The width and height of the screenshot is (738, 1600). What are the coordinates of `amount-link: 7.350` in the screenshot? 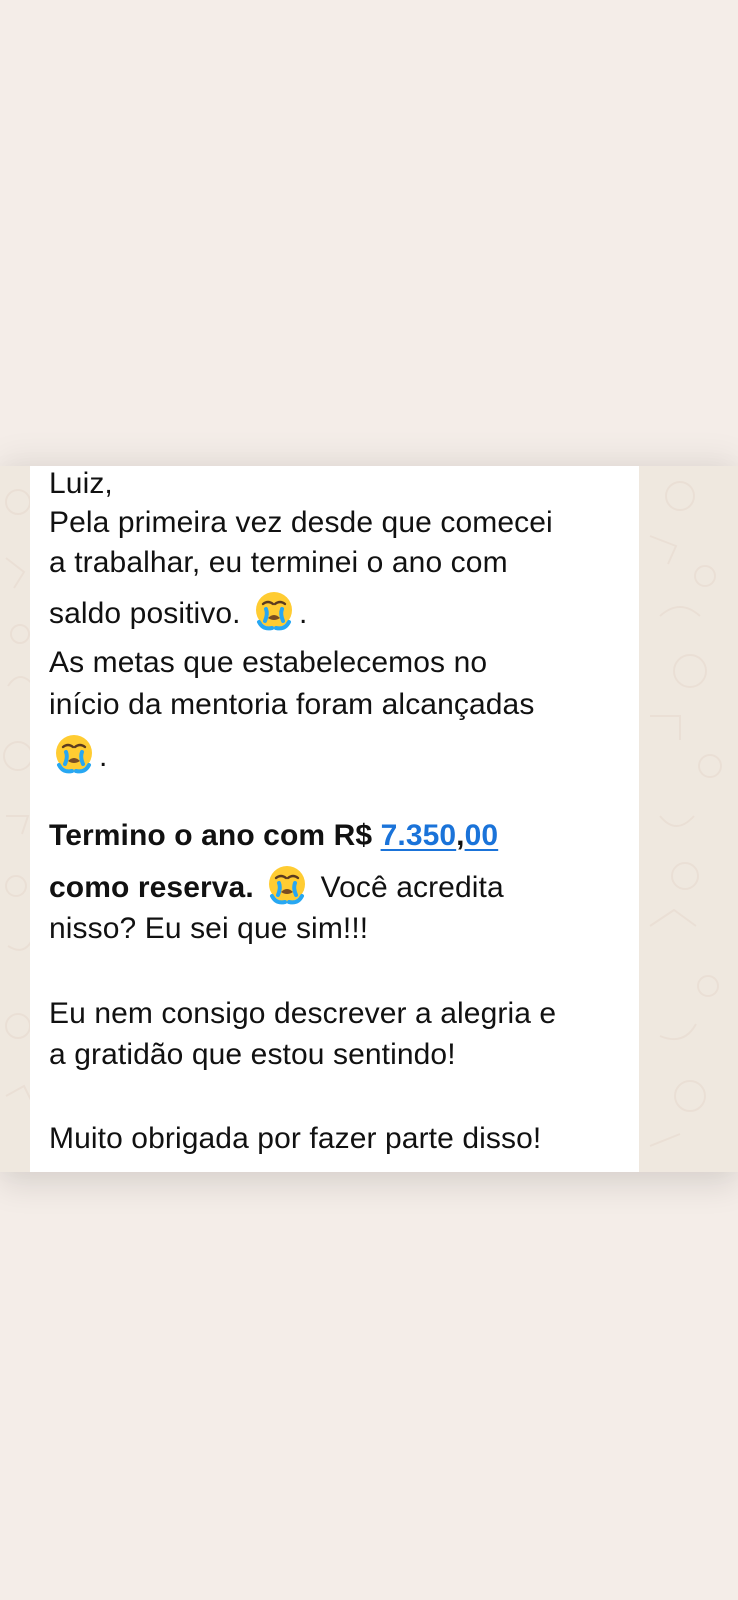 It's located at (419, 835).